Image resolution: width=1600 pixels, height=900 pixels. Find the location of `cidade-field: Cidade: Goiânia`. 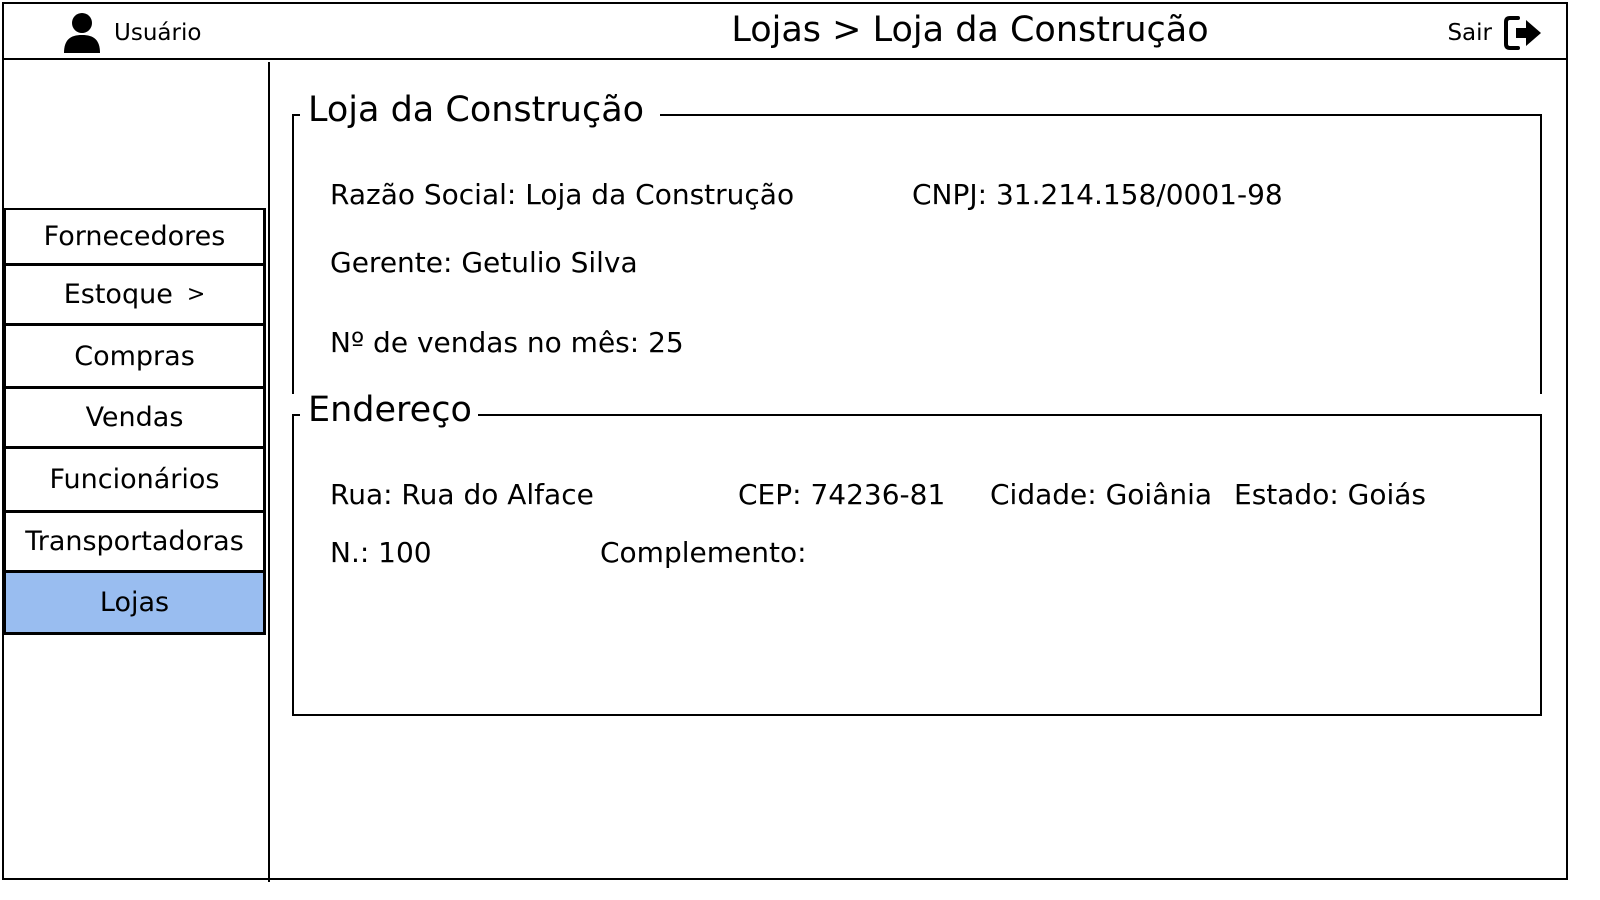

cidade-field: Cidade: Goiânia is located at coordinates (1101, 494).